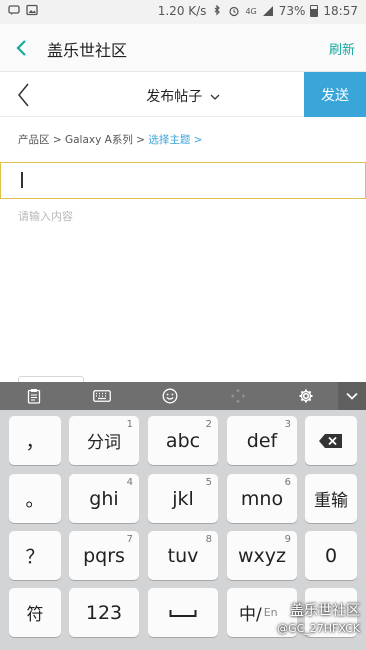 The width and height of the screenshot is (366, 650). What do you see at coordinates (14, 10) in the screenshot?
I see `message-icon` at bounding box center [14, 10].